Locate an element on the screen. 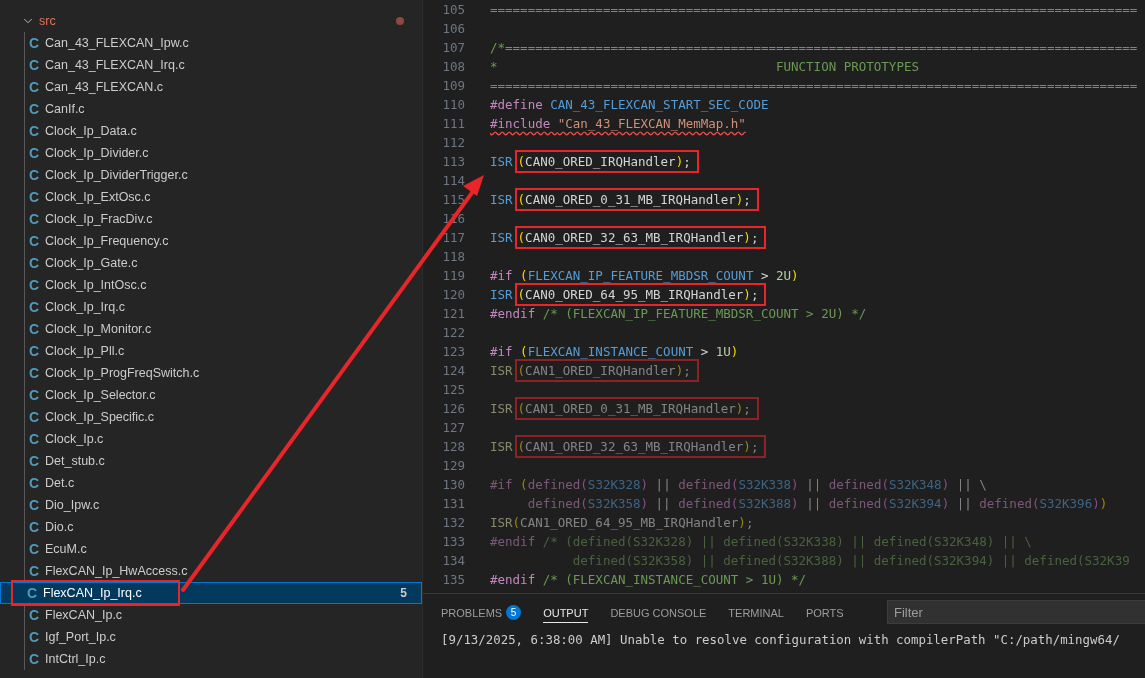 The image size is (1145, 678). file-name: FlexCAN_Ip_HwAccess.c is located at coordinates (116, 571).